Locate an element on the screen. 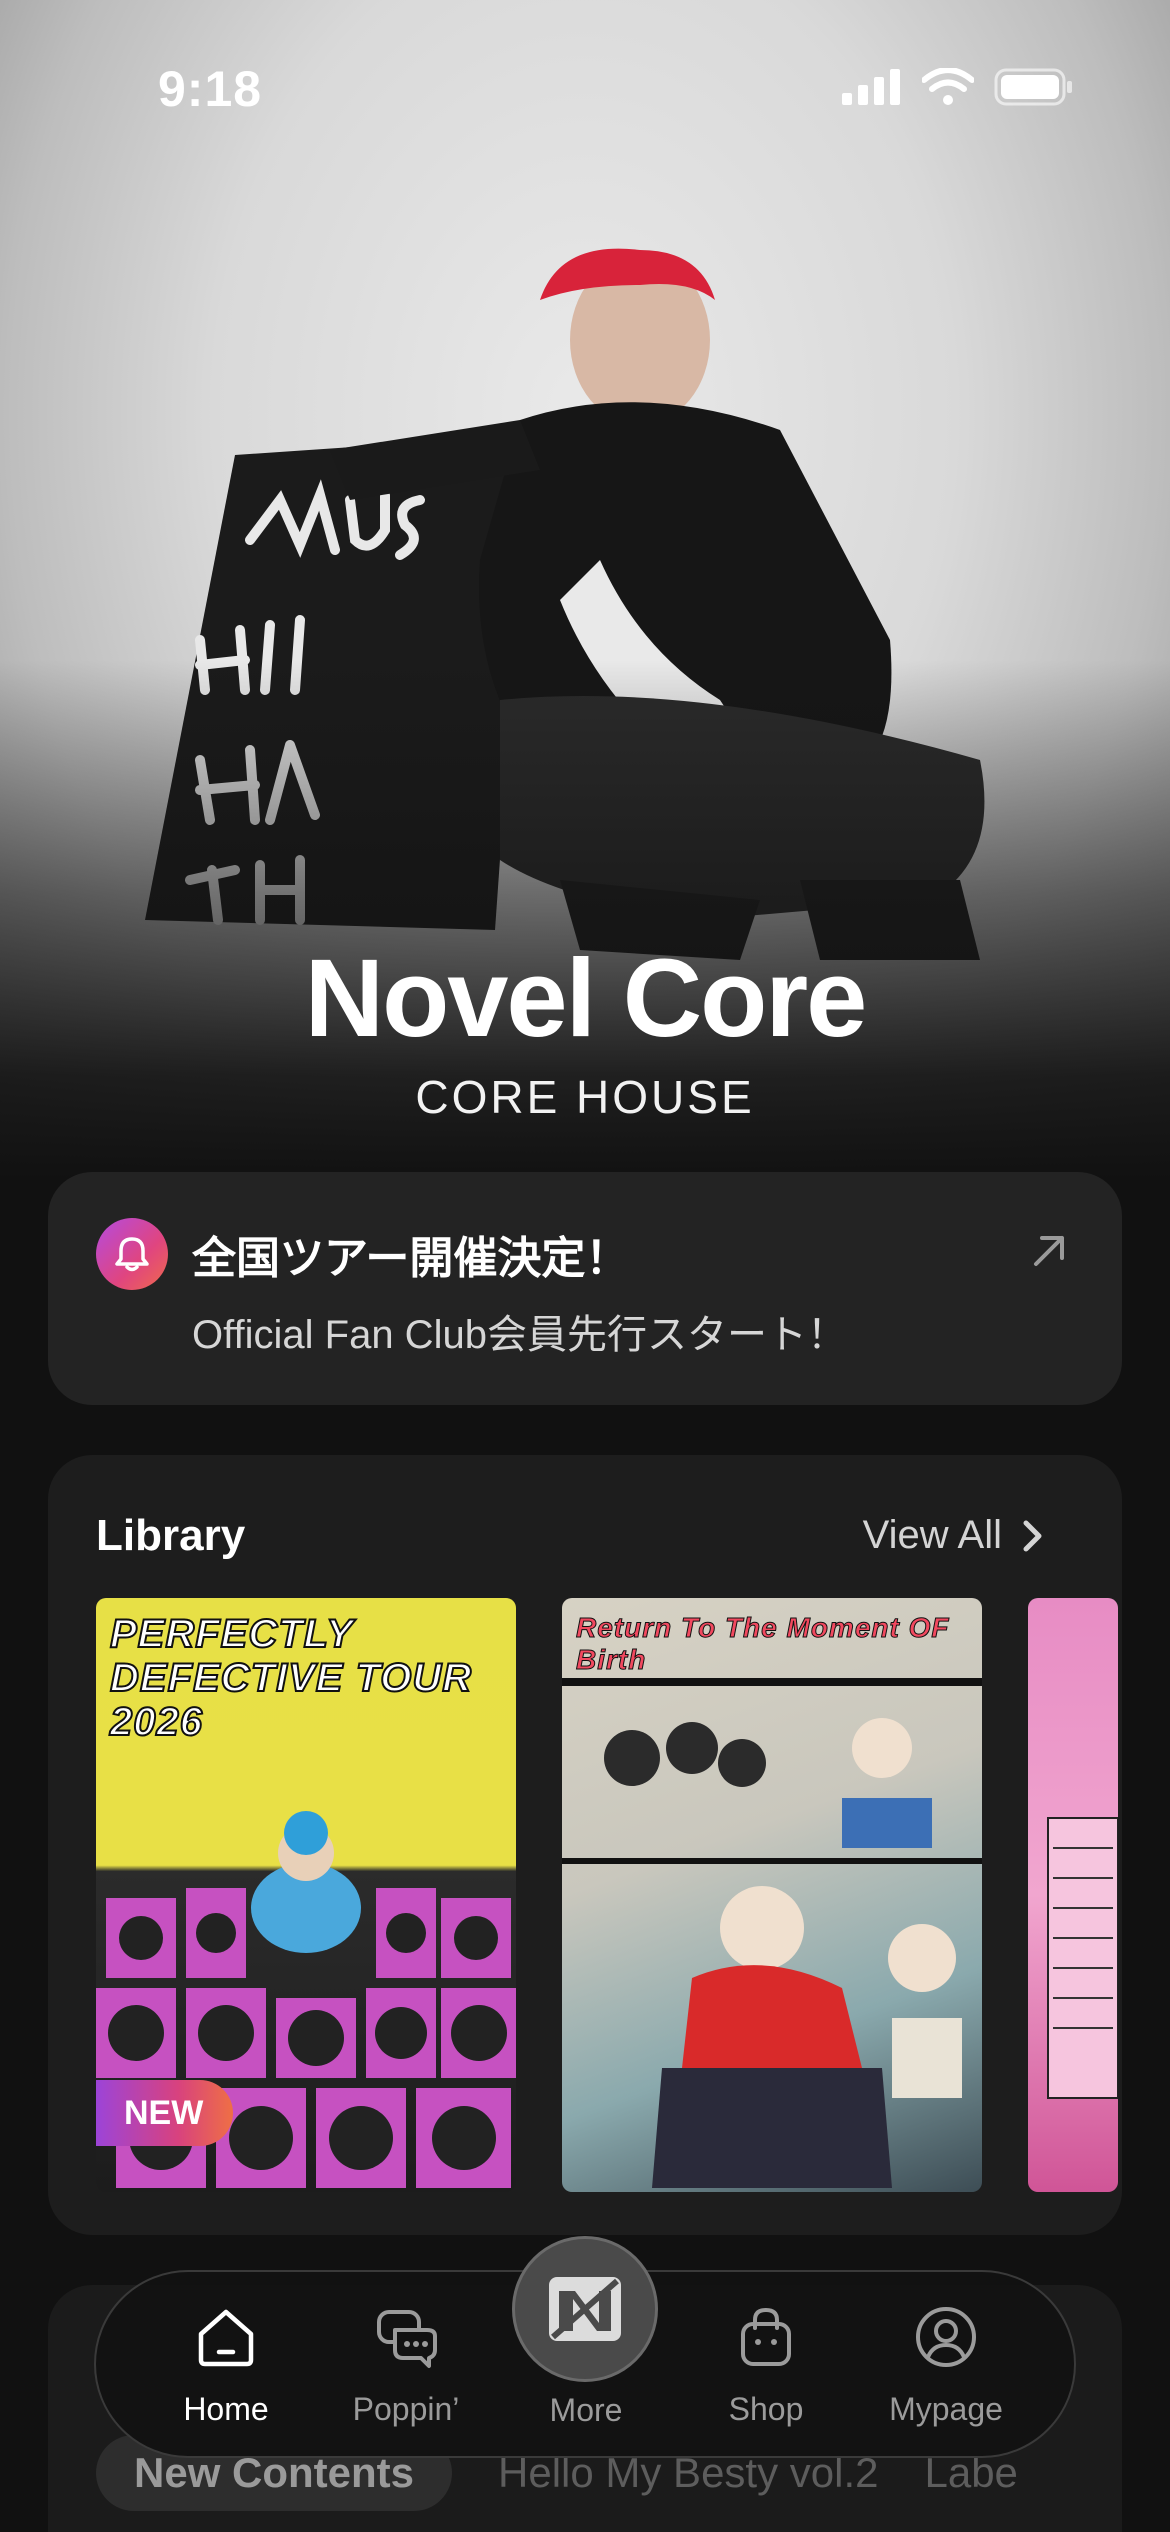  tab-more: More is located at coordinates (586, 2410).